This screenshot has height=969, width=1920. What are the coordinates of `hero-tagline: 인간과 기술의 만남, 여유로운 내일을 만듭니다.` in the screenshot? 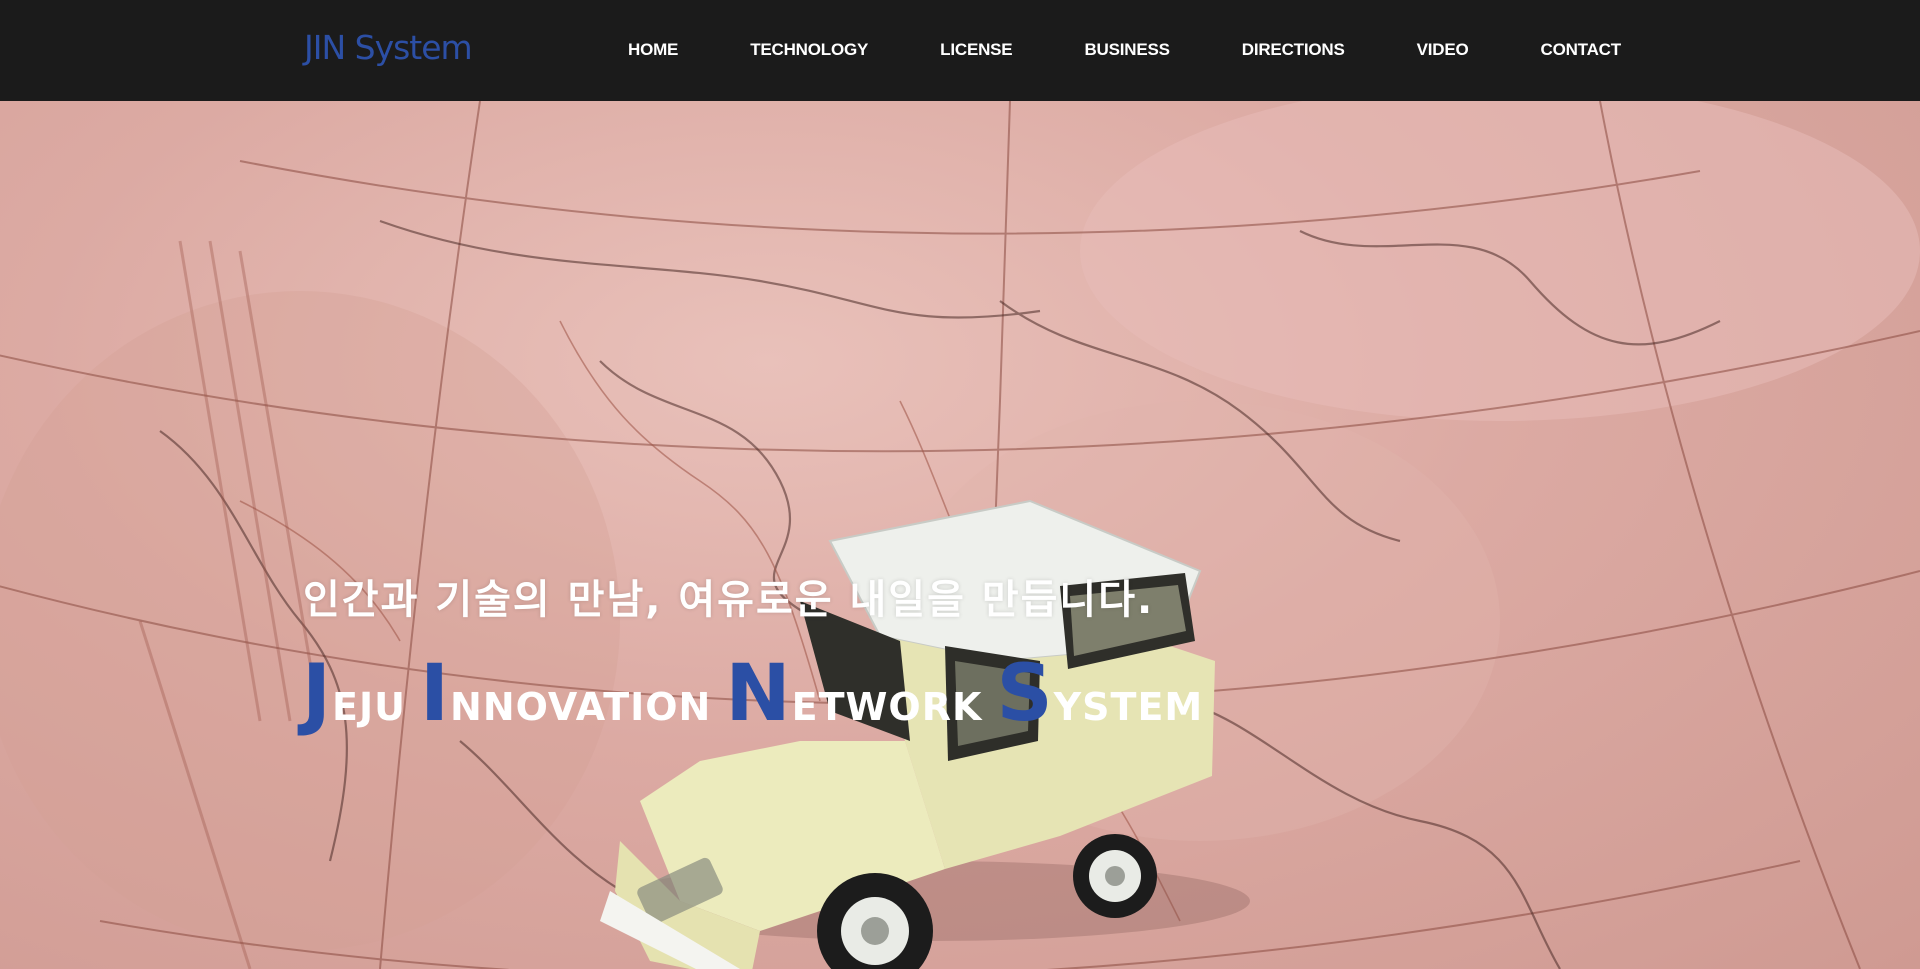 It's located at (729, 600).